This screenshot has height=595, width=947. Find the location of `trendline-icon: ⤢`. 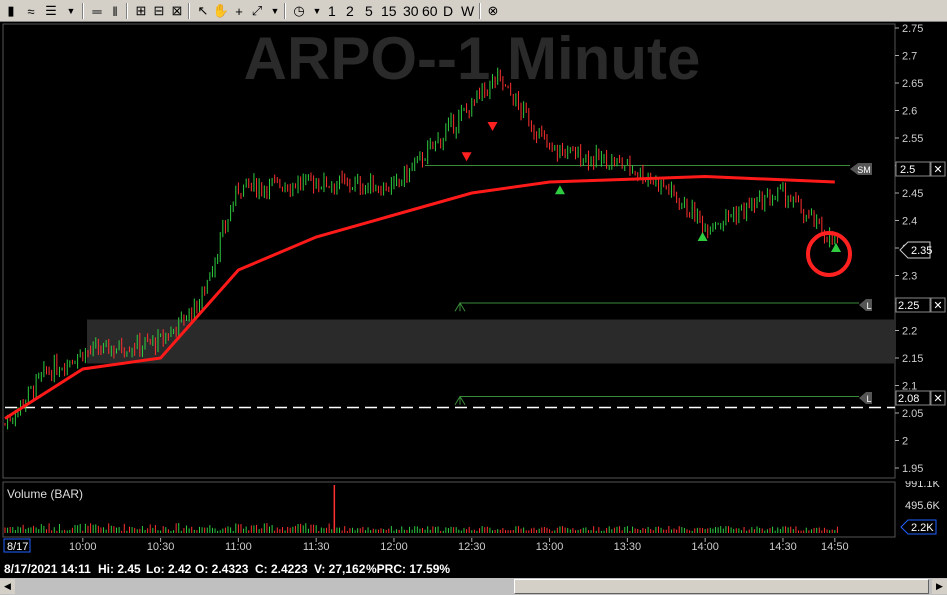

trendline-icon: ⤢ is located at coordinates (257, 11).